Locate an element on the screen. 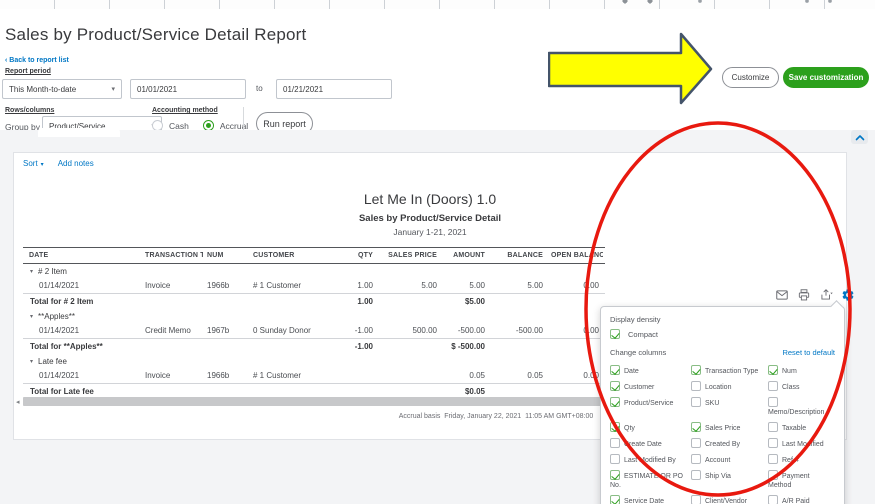 Image resolution: width=875 pixels, height=504 pixels. column-option-location: Location is located at coordinates (728, 386).